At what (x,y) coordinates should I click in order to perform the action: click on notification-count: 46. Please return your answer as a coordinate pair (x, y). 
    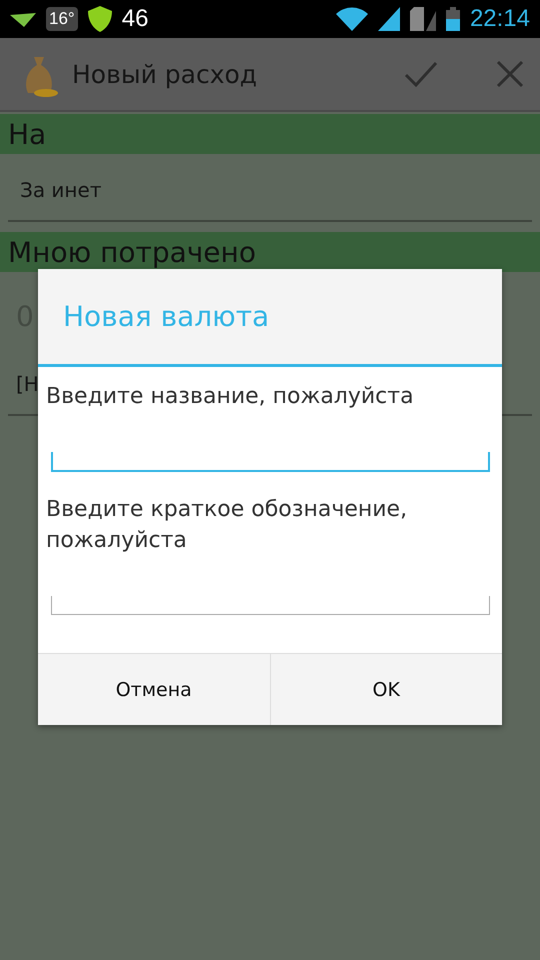
    Looking at the image, I should click on (135, 19).